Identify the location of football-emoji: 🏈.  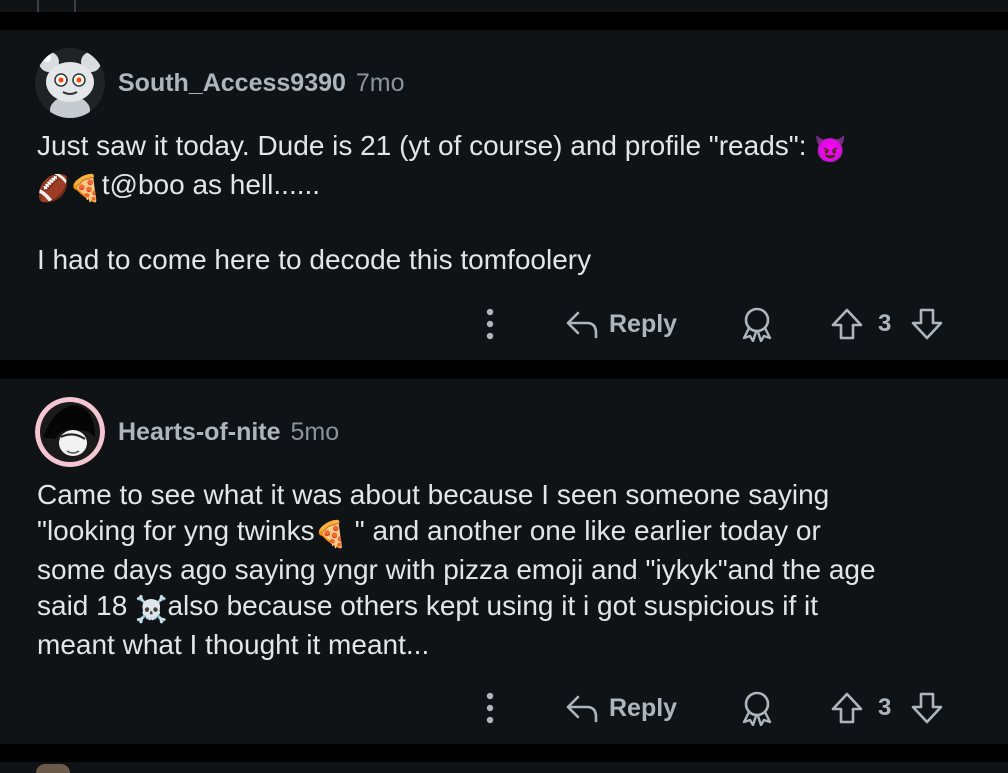
(53, 188).